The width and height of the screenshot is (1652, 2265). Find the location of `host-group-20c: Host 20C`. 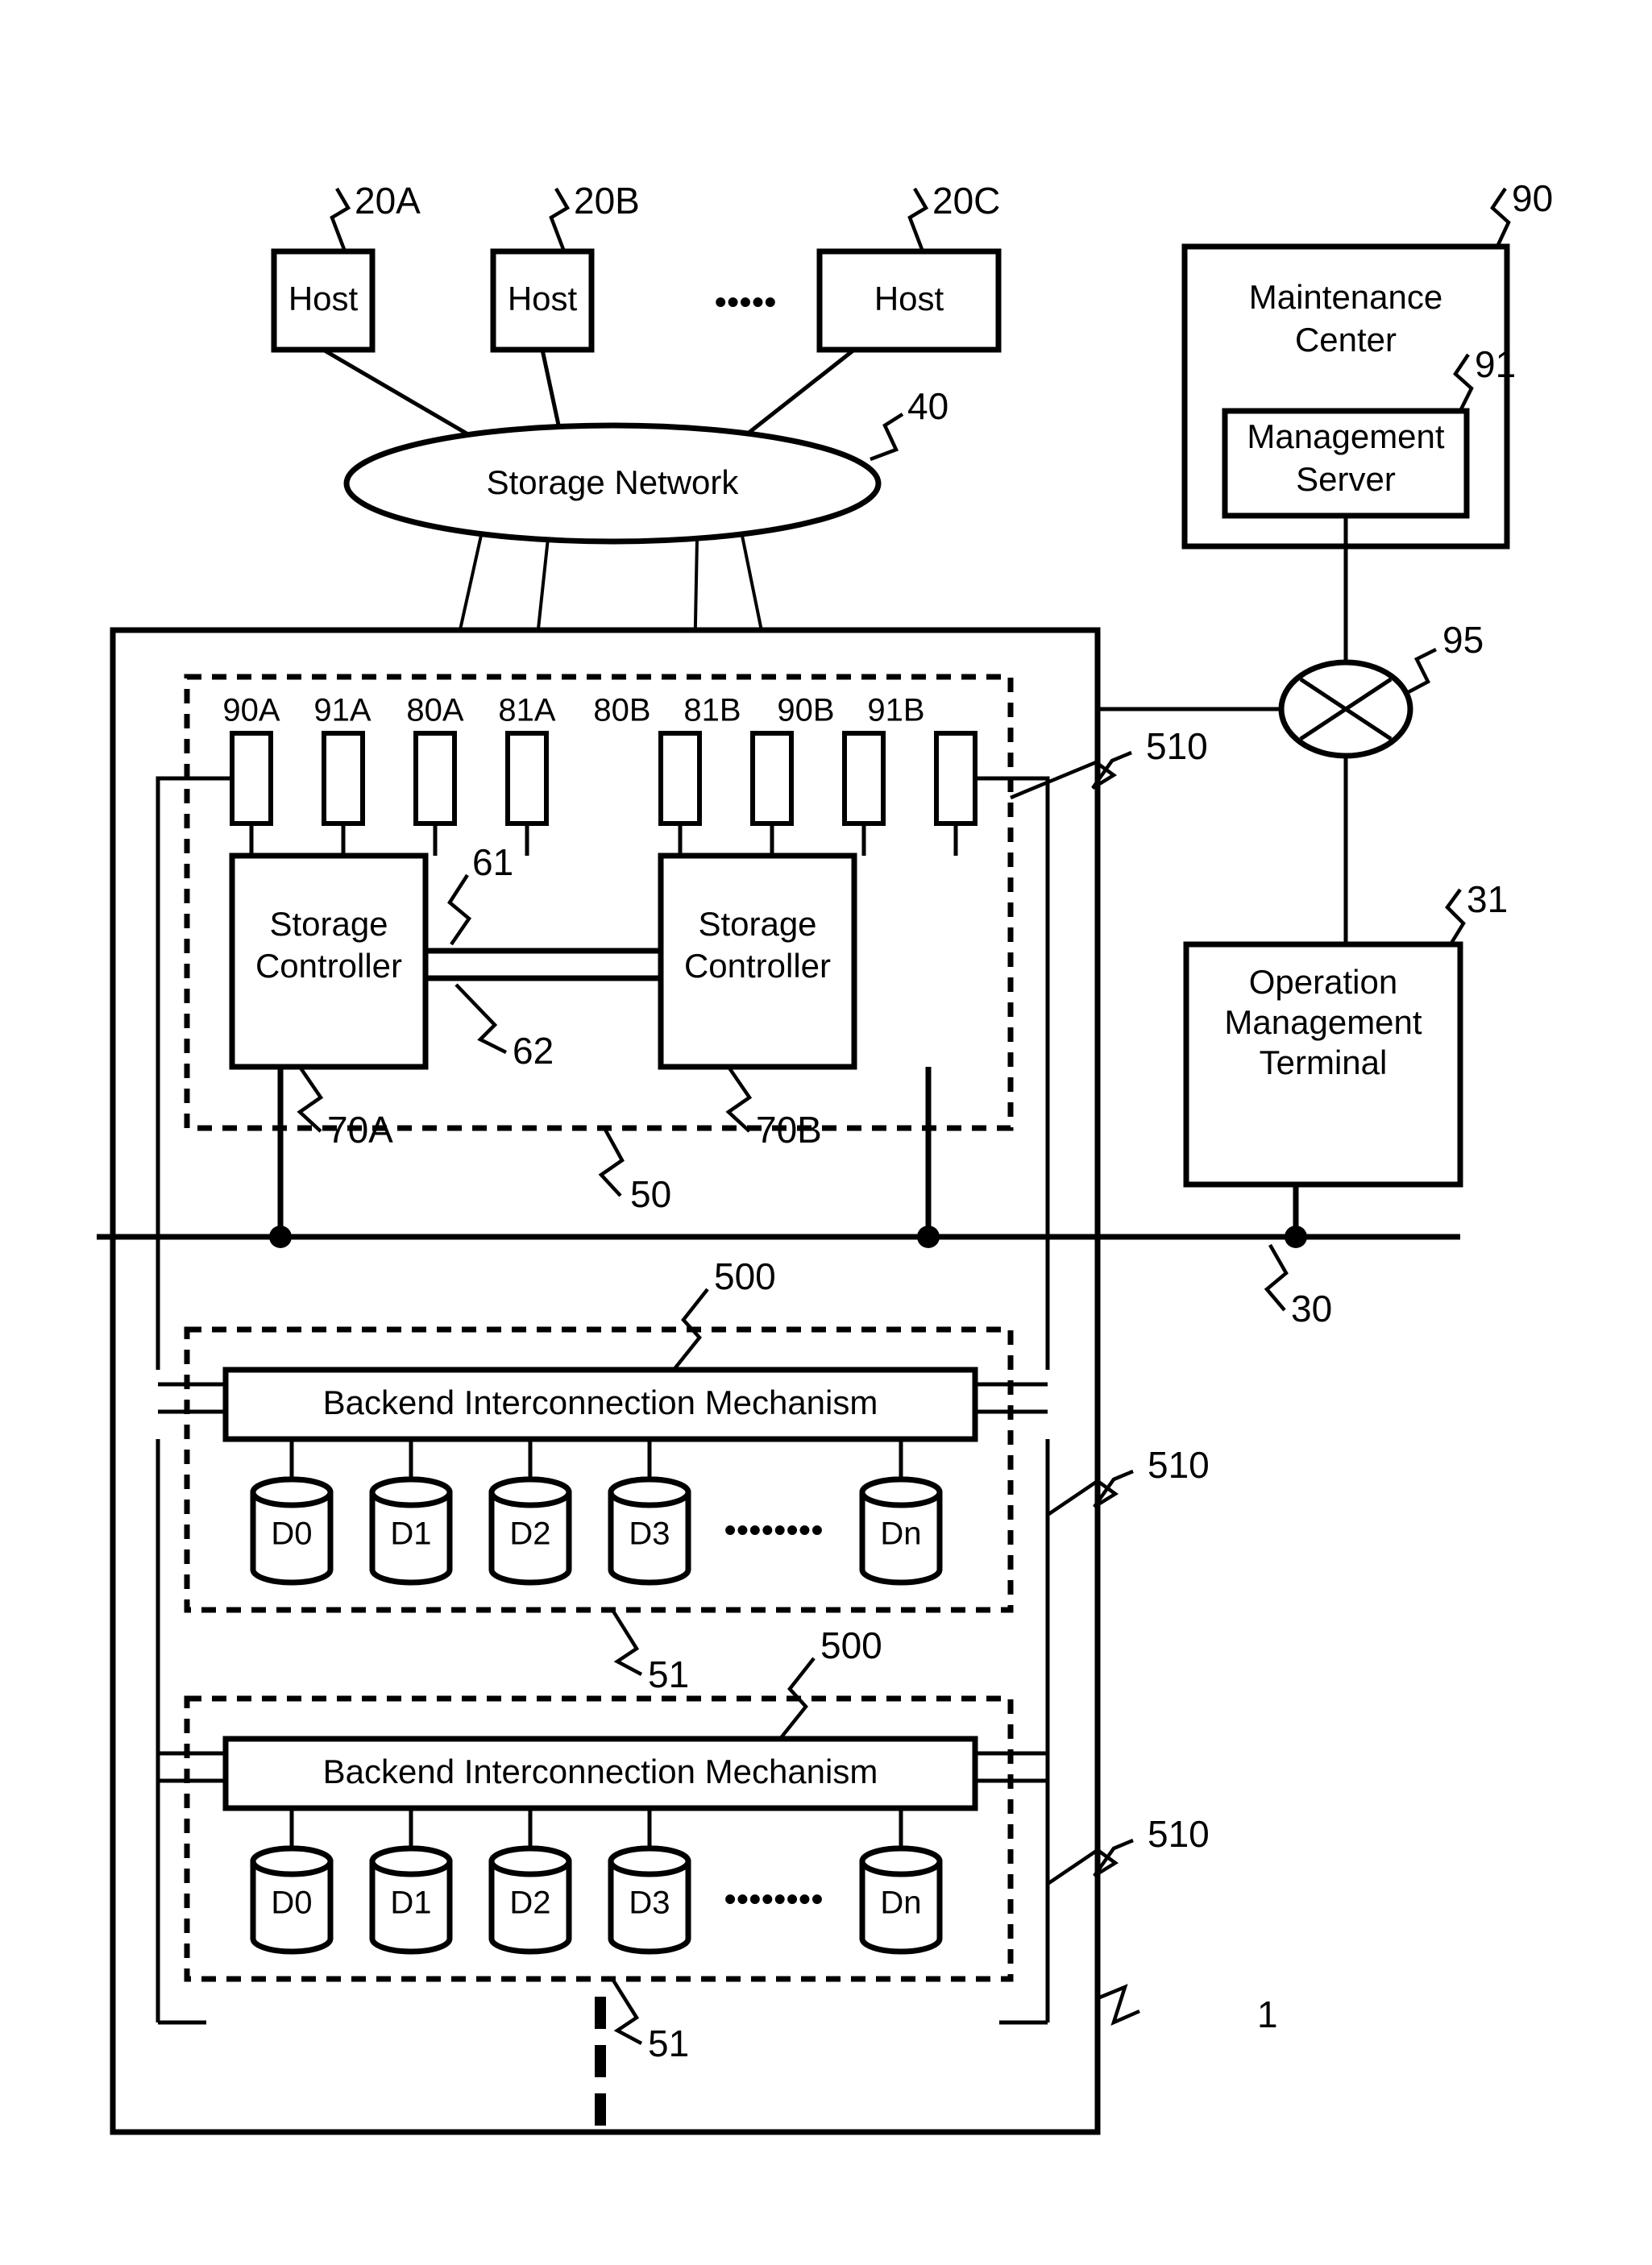

host-group-20c: Host 20C is located at coordinates (909, 266).